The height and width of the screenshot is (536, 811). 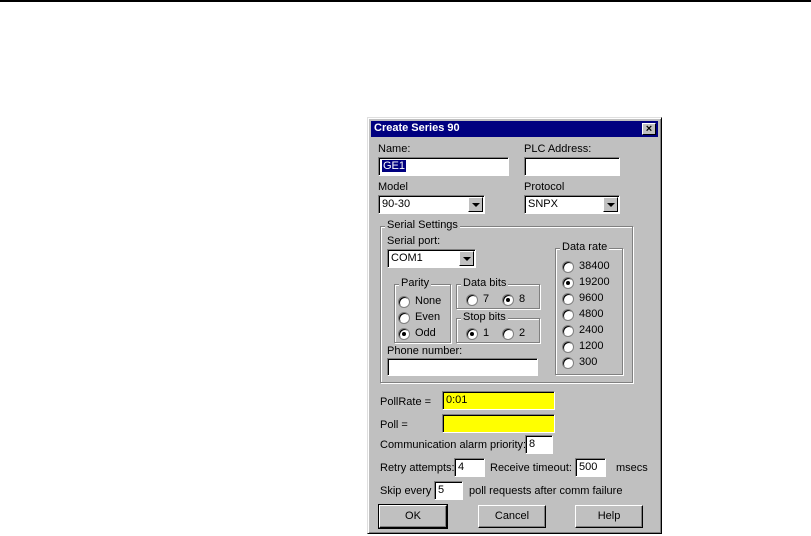 What do you see at coordinates (431, 204) in the screenshot?
I see `model-dropdown: 90-30` at bounding box center [431, 204].